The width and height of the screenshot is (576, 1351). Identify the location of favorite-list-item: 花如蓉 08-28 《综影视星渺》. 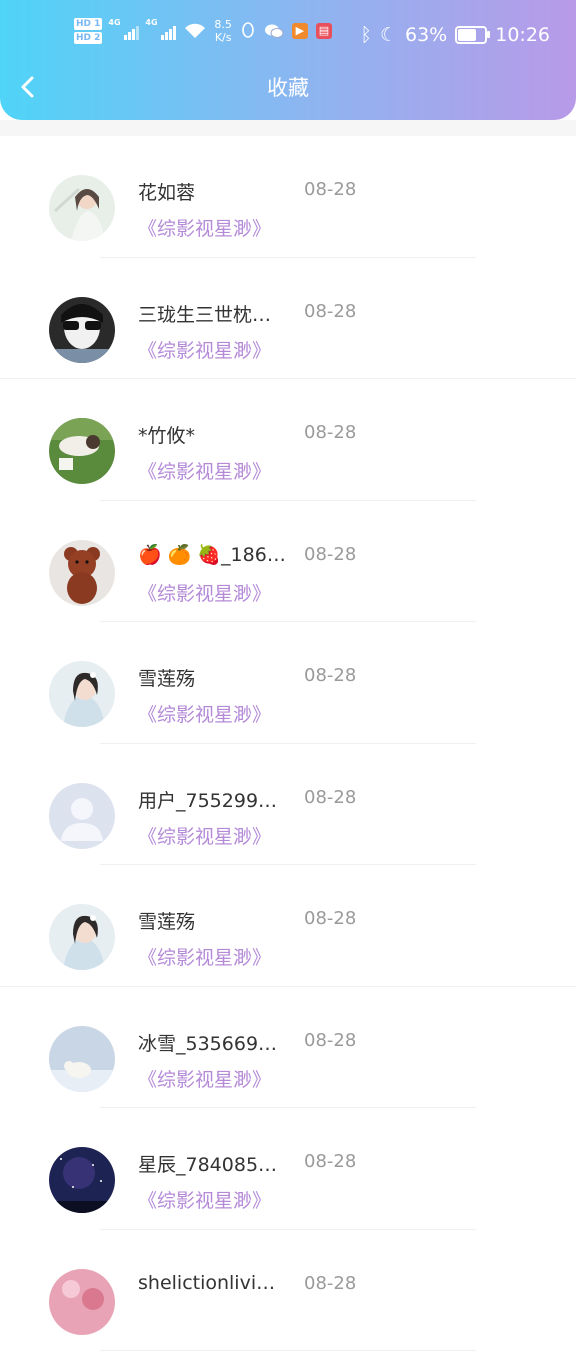
(288, 197).